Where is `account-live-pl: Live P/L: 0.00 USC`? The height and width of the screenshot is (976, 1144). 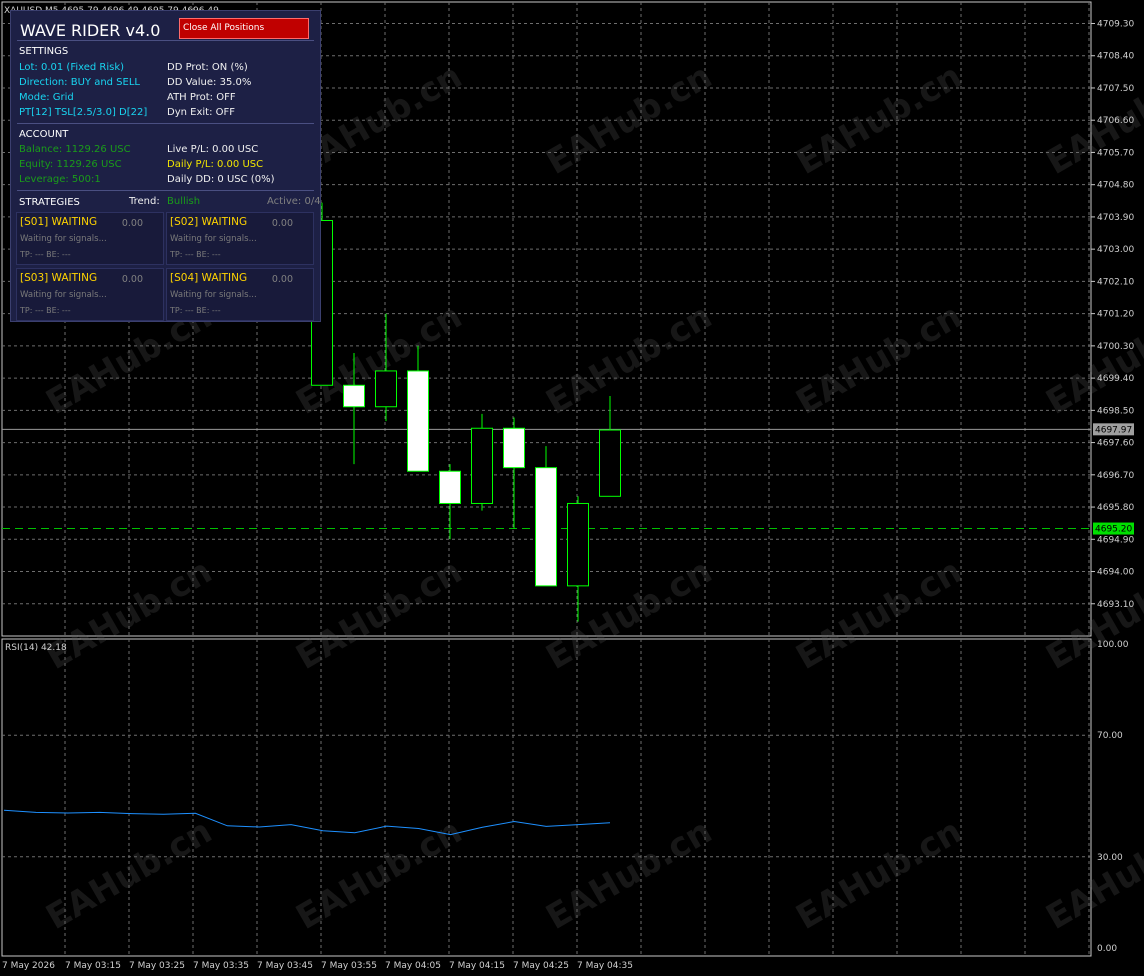
account-live-pl: Live P/L: 0.00 USC is located at coordinates (213, 149).